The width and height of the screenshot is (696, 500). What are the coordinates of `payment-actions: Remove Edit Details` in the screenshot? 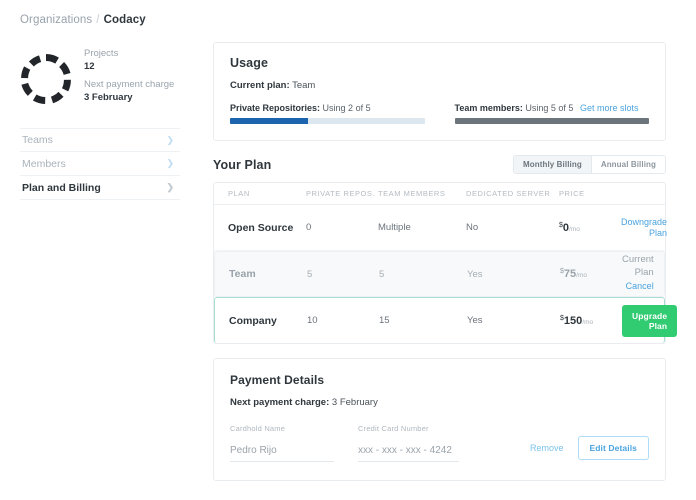 It's located at (589, 449).